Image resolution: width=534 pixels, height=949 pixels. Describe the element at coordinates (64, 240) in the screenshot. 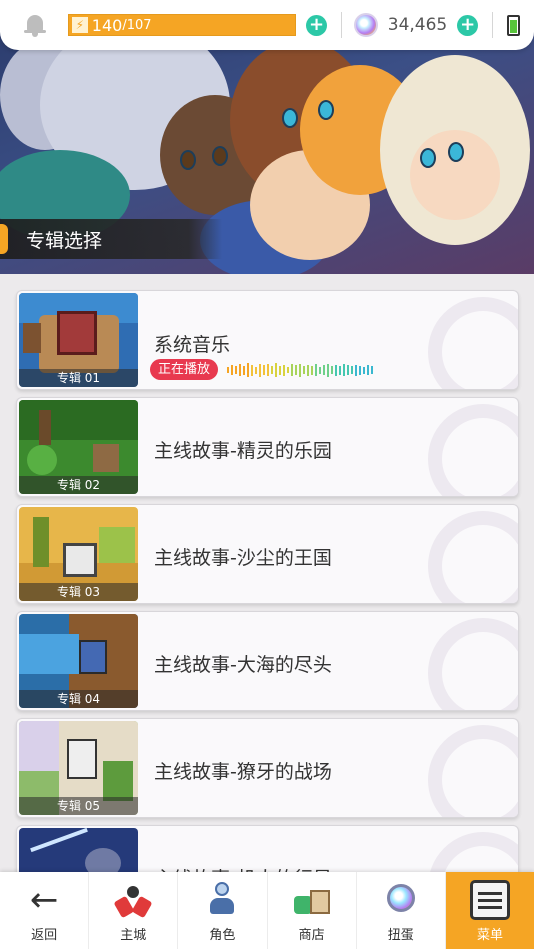

I see `section-title: 专辑选择` at that location.